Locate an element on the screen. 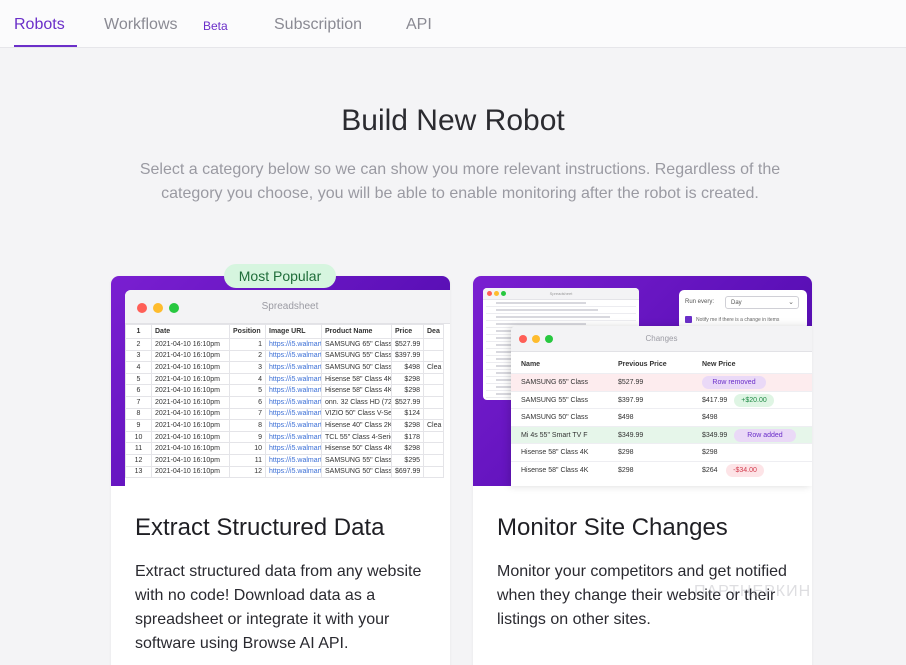  sheet-cell: 12 is located at coordinates (247, 472).